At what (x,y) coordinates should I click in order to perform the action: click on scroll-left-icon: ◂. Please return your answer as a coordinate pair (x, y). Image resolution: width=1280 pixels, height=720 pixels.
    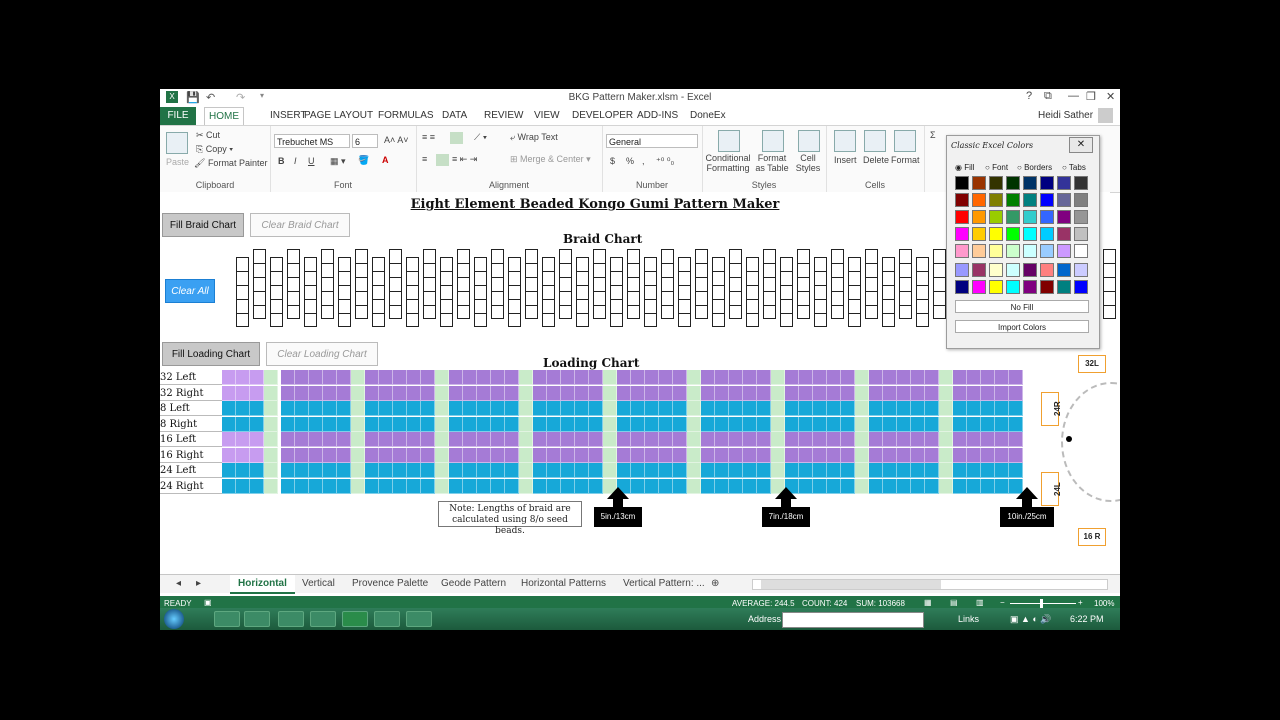
    Looking at the image, I should click on (178, 583).